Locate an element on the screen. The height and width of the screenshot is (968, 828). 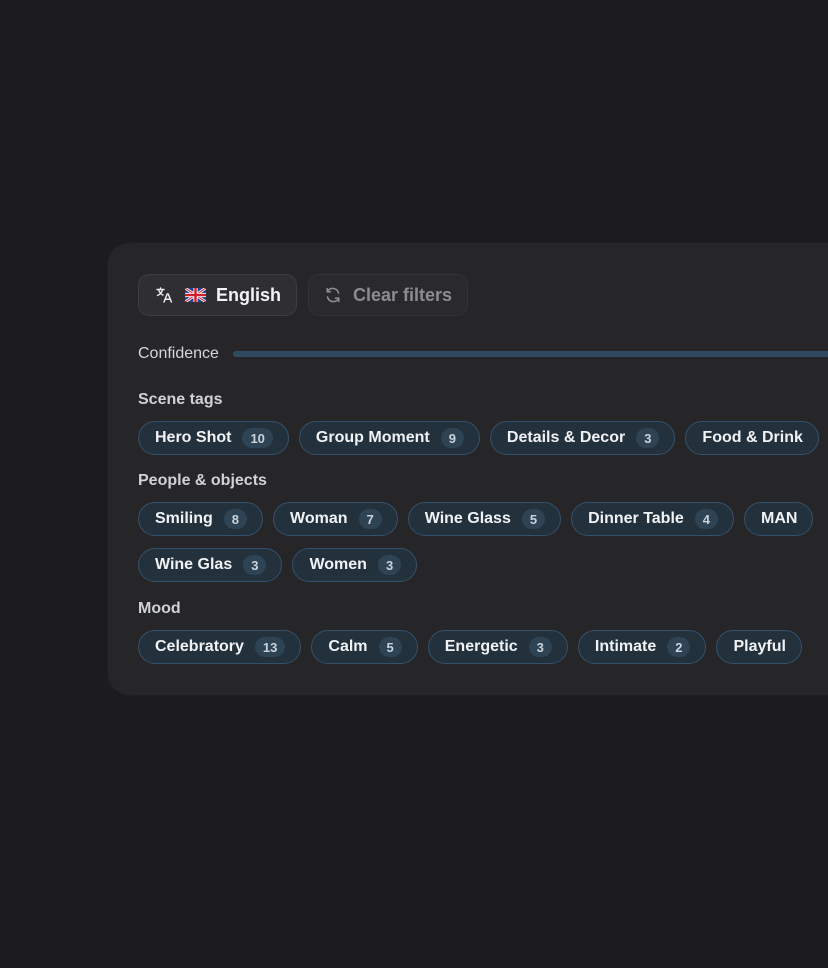
clear-filters-button: Clear filters is located at coordinates (388, 295).